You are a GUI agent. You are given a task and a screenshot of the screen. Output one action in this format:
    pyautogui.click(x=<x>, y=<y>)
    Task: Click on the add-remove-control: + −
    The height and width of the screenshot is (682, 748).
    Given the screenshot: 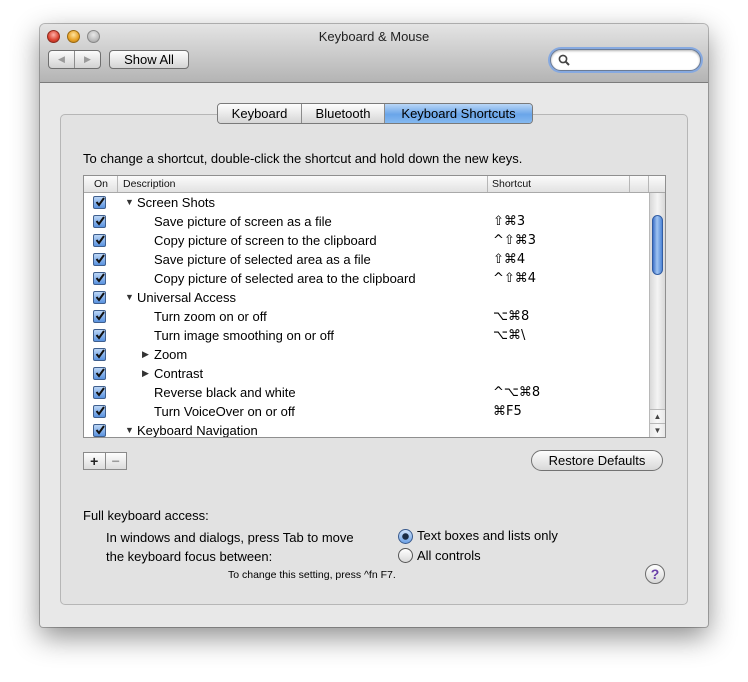 What is the action you would take?
    pyautogui.click(x=105, y=461)
    